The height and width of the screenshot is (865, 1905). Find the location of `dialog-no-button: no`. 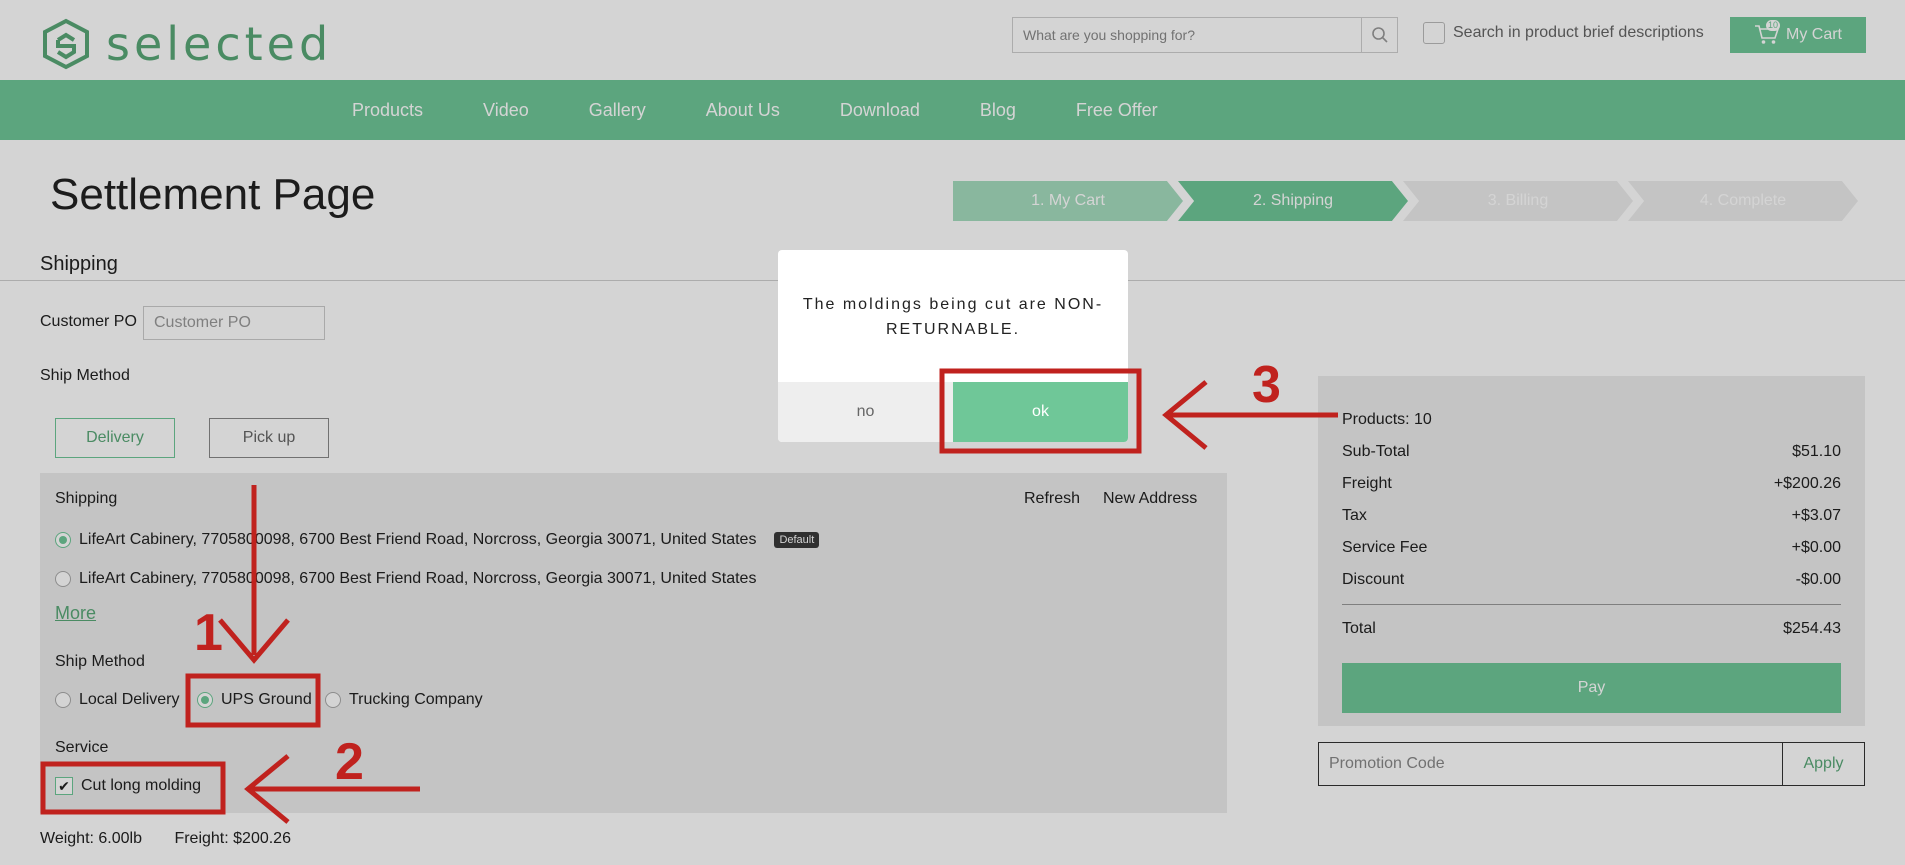

dialog-no-button: no is located at coordinates (865, 412).